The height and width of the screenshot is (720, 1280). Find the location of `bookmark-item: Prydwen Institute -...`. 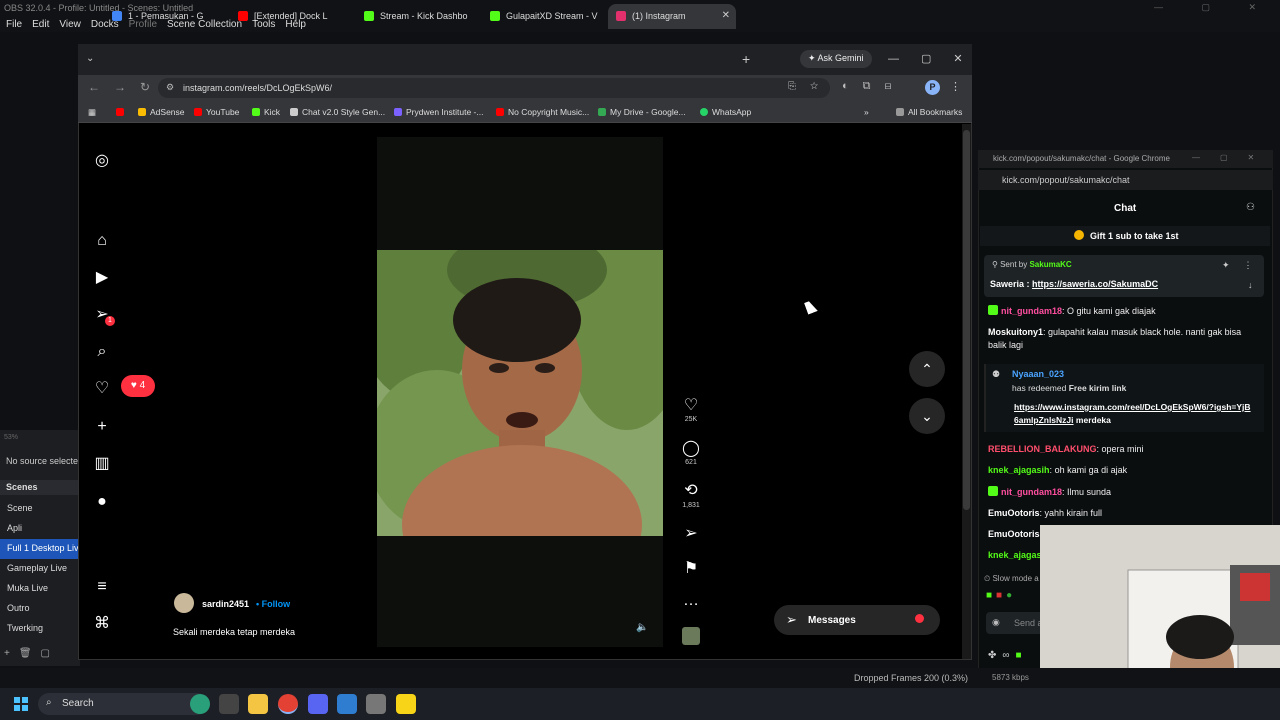

bookmark-item: Prydwen Institute -... is located at coordinates (438, 112).